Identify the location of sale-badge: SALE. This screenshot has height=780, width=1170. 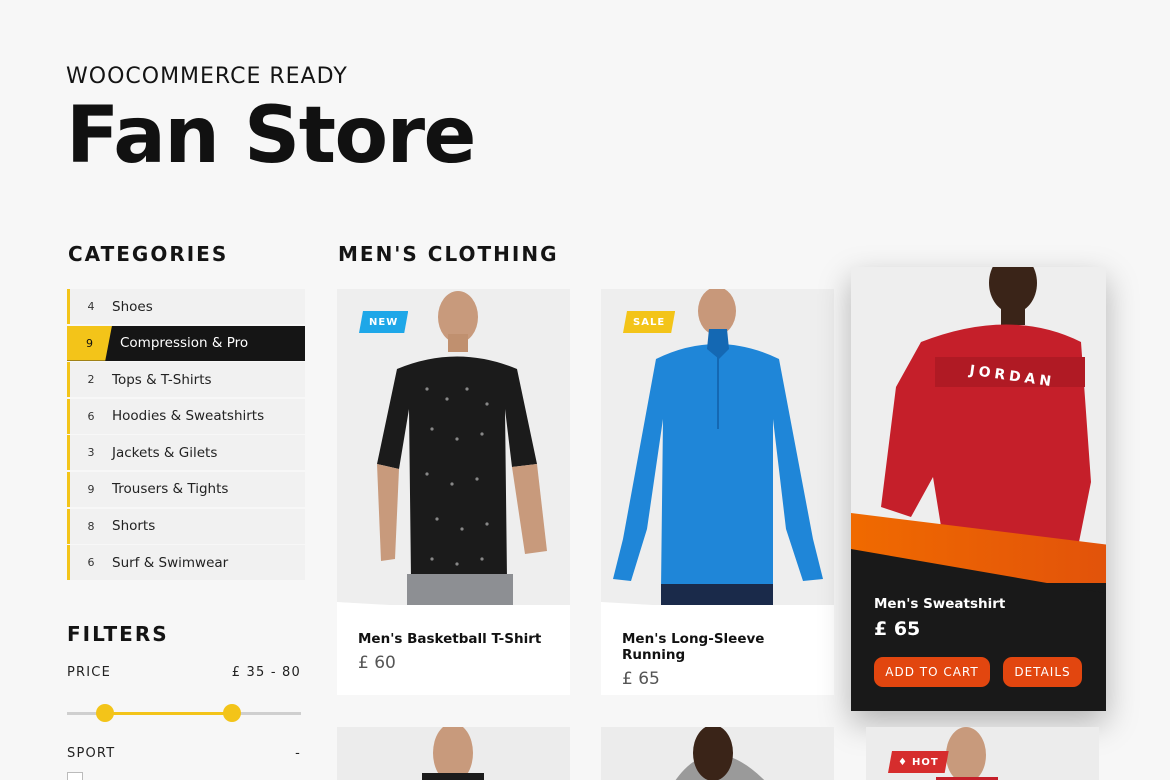
(649, 322).